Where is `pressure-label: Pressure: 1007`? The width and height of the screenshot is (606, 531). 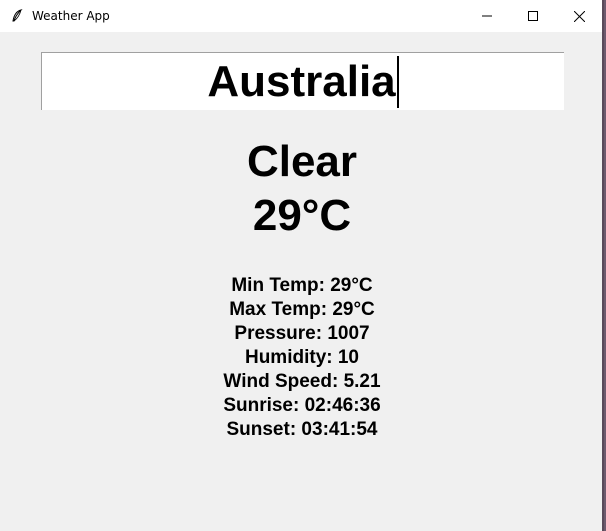
pressure-label: Pressure: 1007 is located at coordinates (302, 333).